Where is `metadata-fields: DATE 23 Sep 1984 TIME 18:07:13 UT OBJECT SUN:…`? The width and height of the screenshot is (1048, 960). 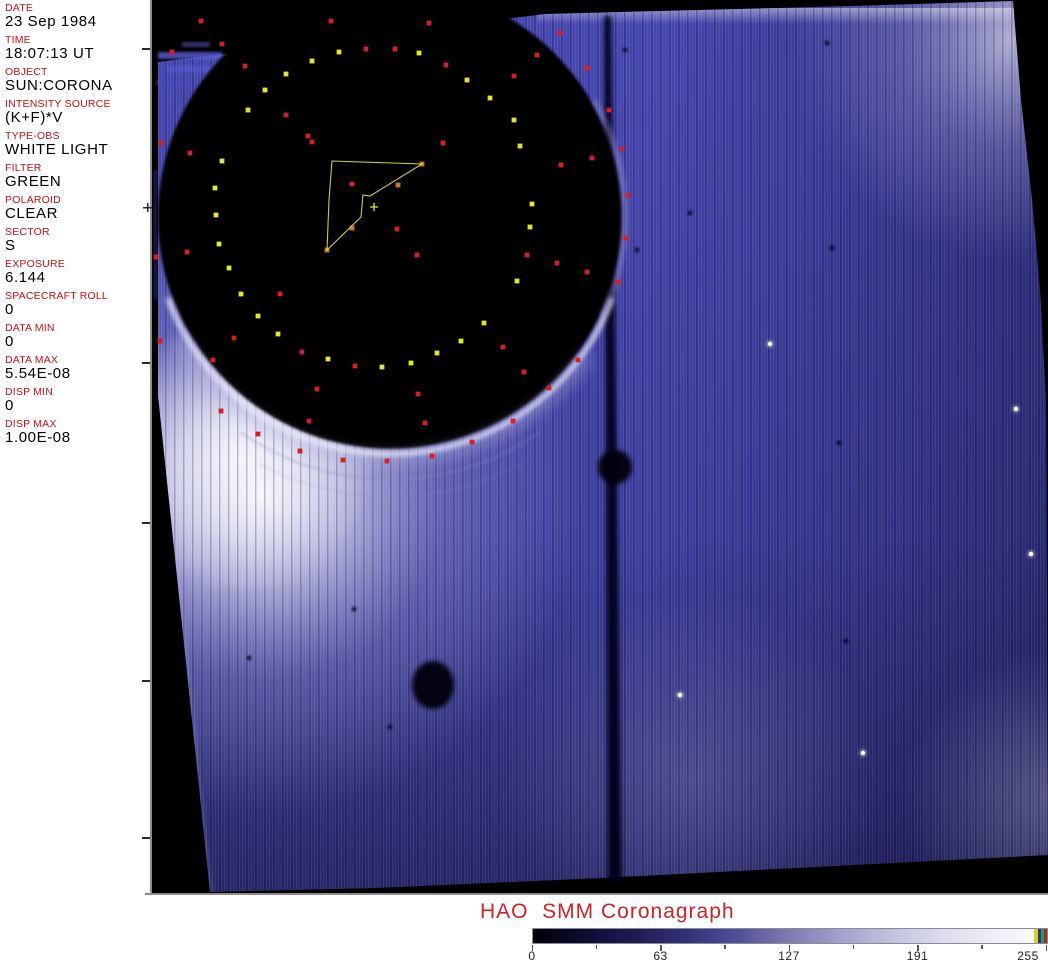 metadata-fields: DATE 23 Sep 1984 TIME 18:07:13 UT OBJECT SUN:… is located at coordinates (77, 224).